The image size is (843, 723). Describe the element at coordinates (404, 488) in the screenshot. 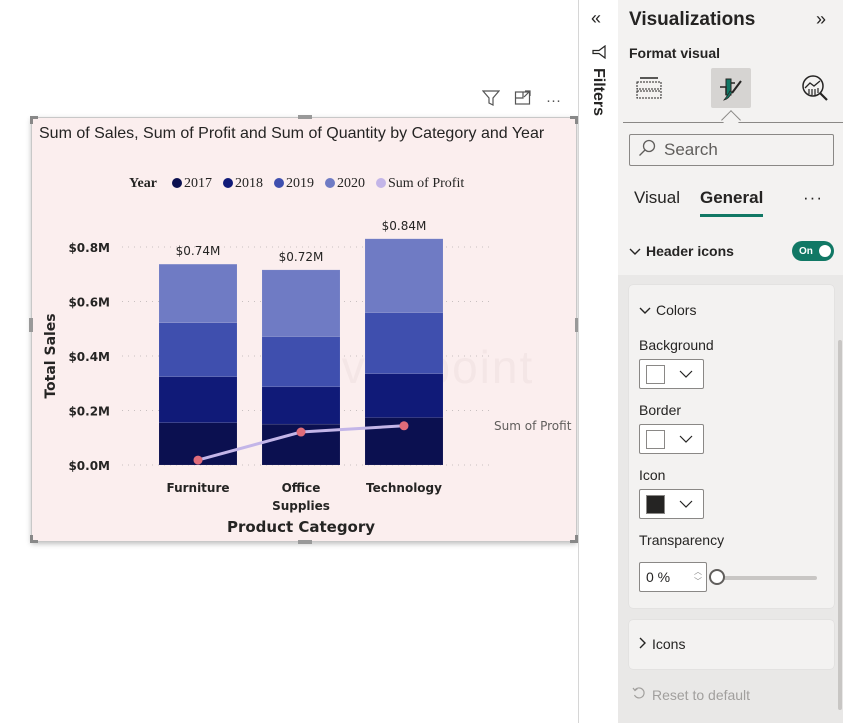

I see `x-tick-label: Technology` at that location.